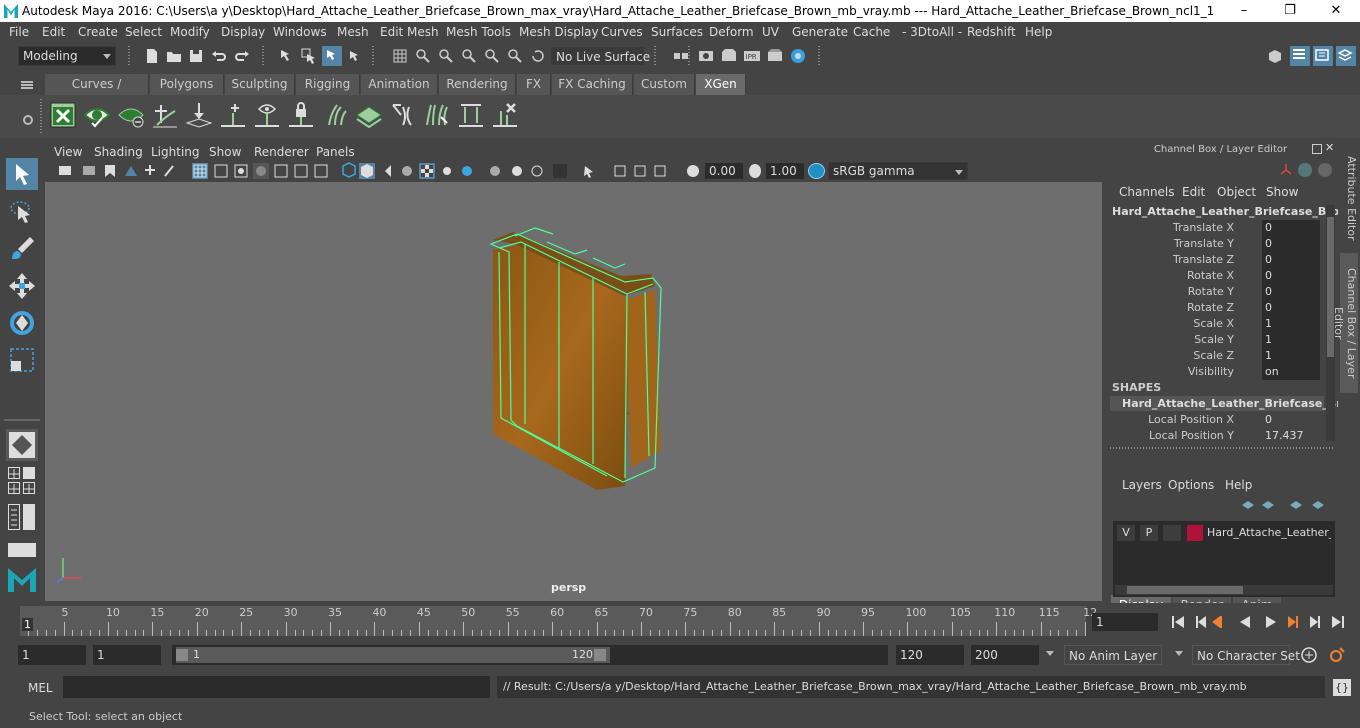  I want to click on attr-row-rotate-x: Rotate X 0, so click(1214, 276).